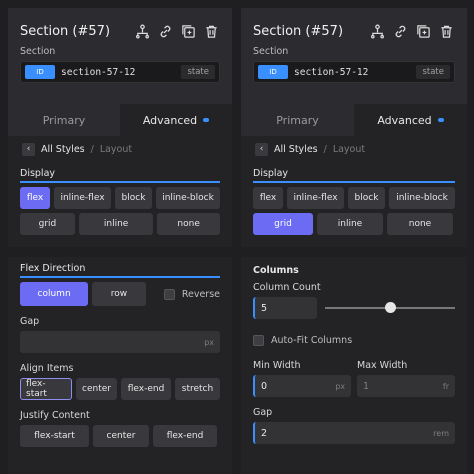 Image resolution: width=474 pixels, height=474 pixels. Describe the element at coordinates (119, 294) in the screenshot. I see `direction-row-button: row` at that location.